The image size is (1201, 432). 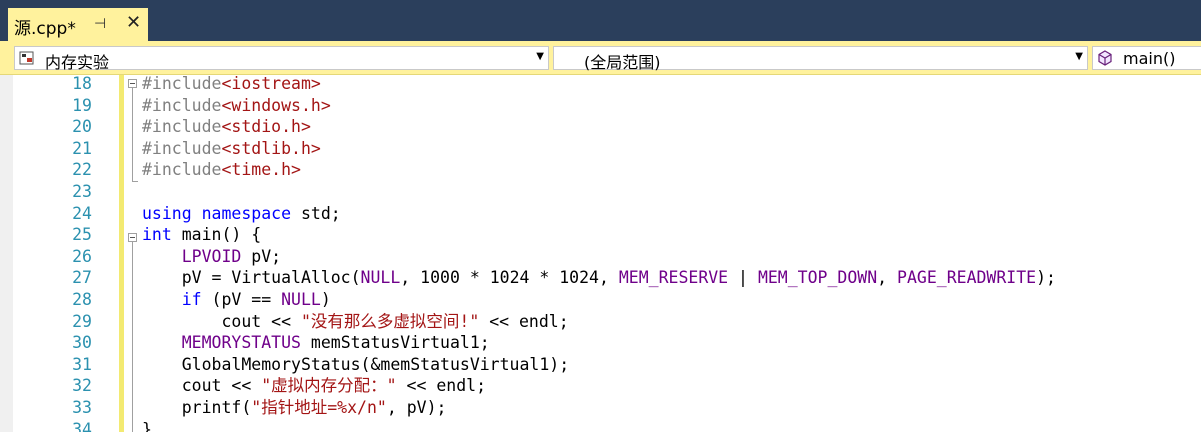 I want to click on code-token: memStatusVirtual1;, so click(x=395, y=343).